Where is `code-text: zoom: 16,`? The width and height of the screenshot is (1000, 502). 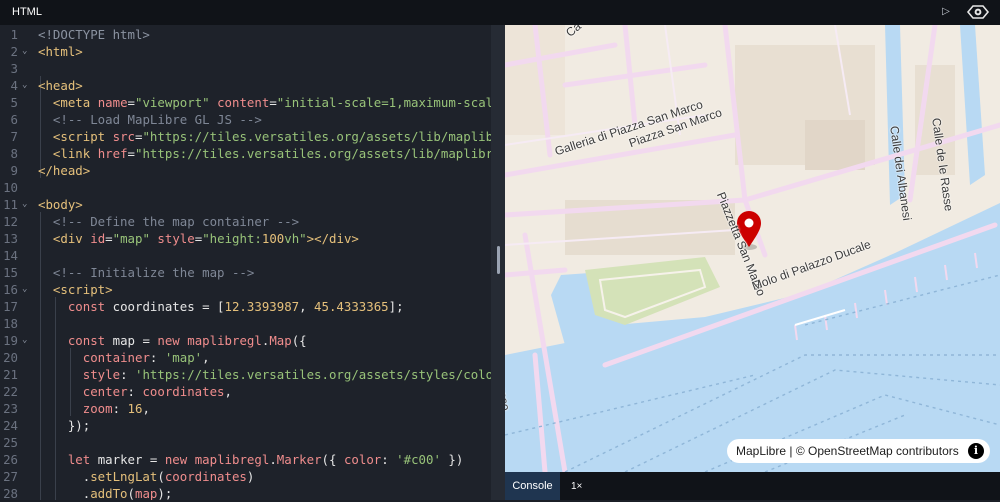 code-text: zoom: 16, is located at coordinates (116, 408).